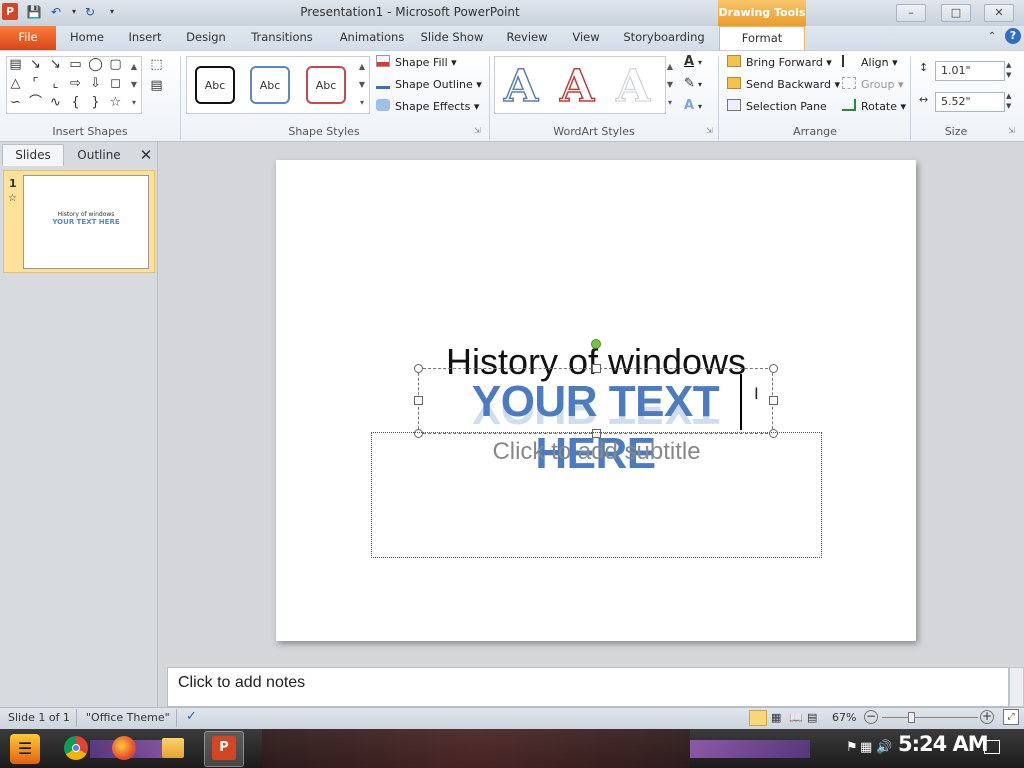  I want to click on elbow-connector-shape-icon: ⌜, so click(35, 84).